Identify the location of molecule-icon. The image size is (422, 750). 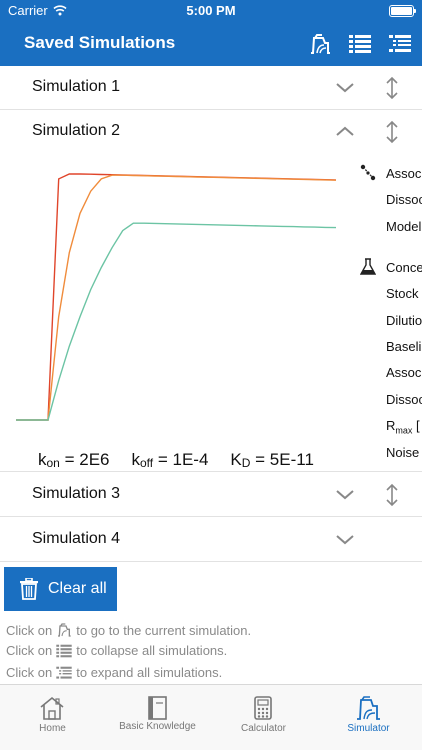
(368, 172).